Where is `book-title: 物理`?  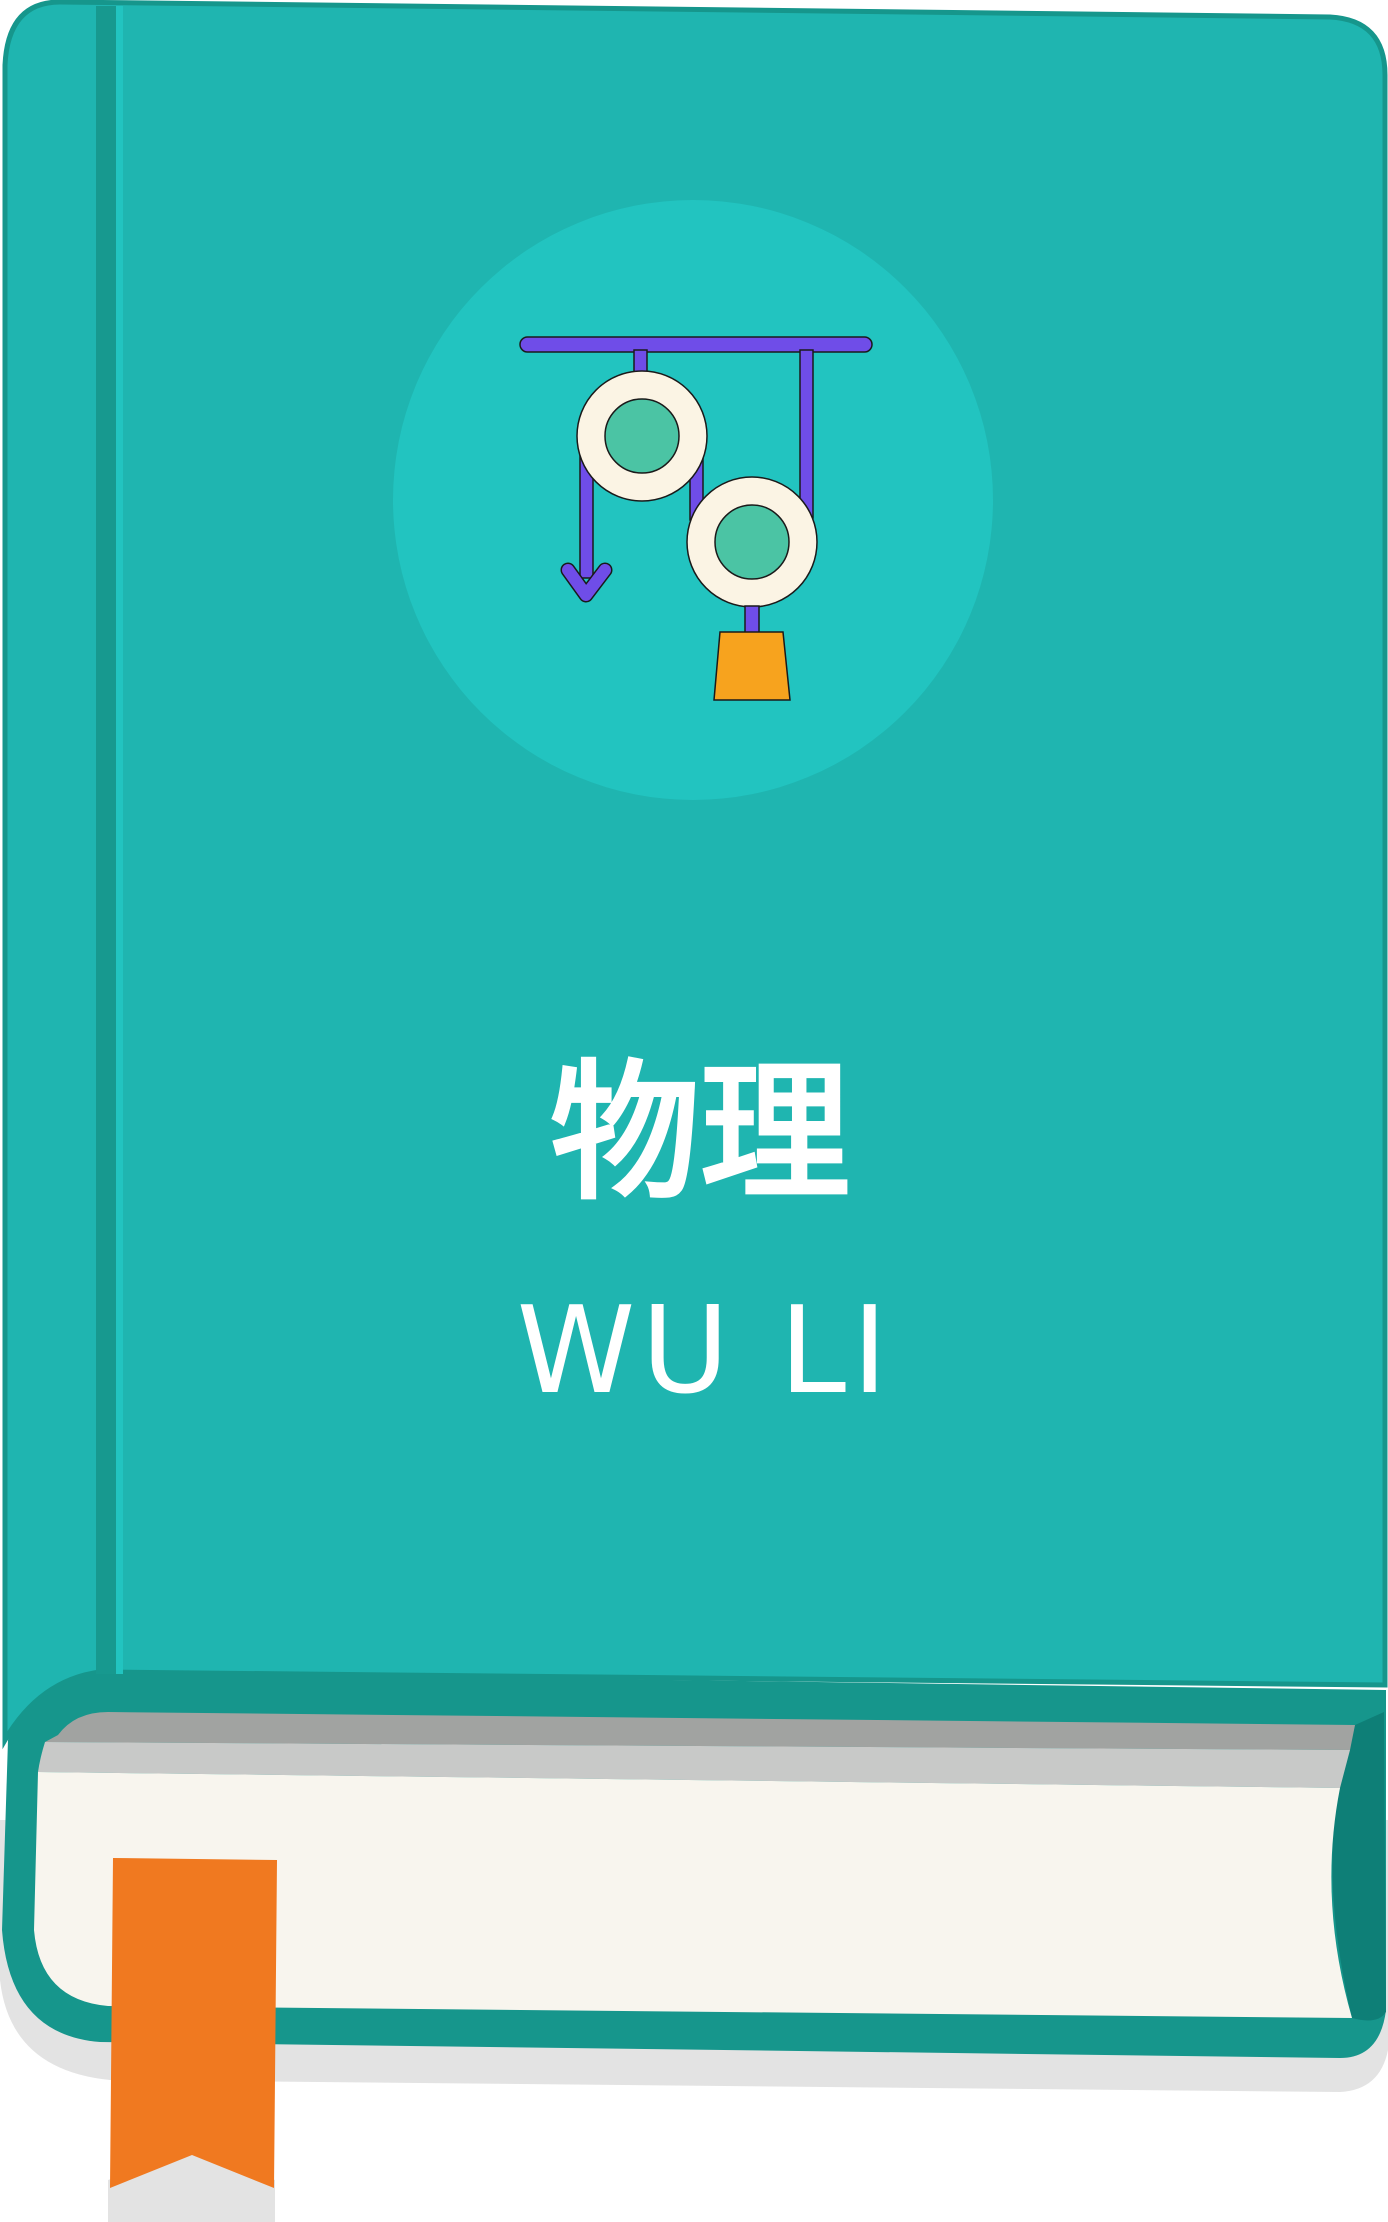 book-title: 物理 is located at coordinates (700, 1134).